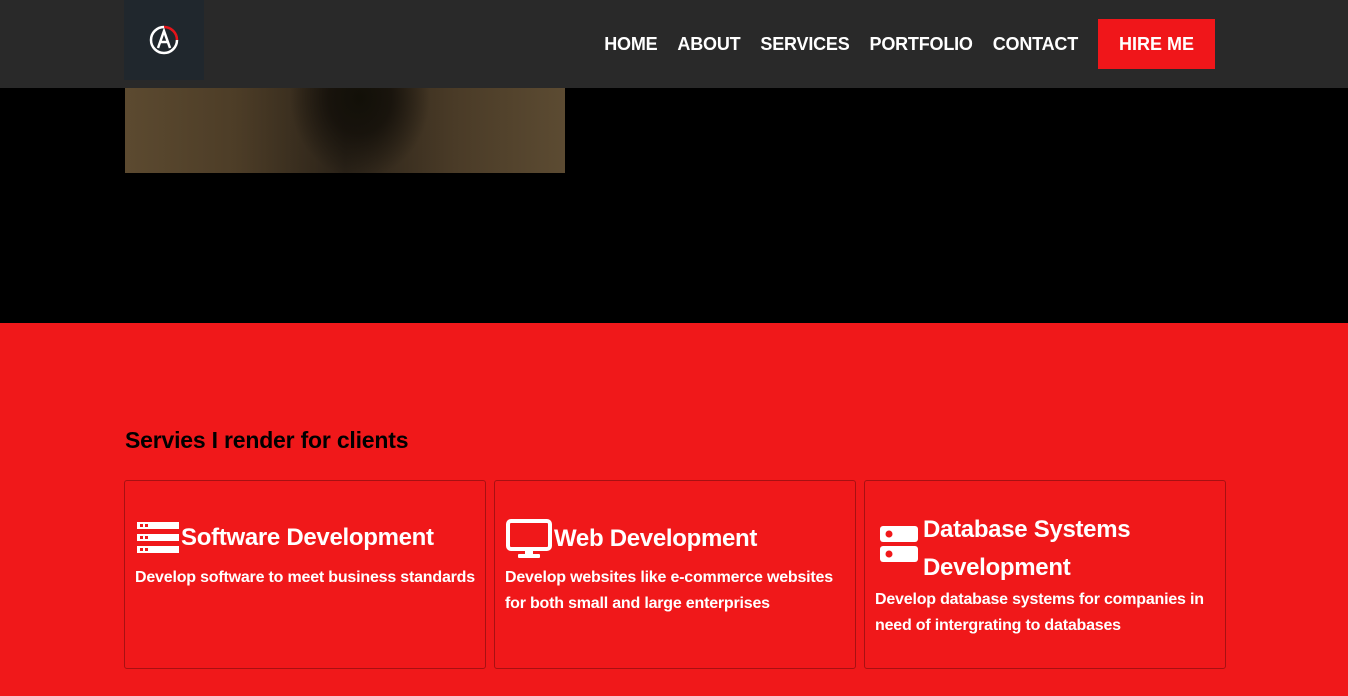 The width and height of the screenshot is (1348, 696). I want to click on logo-a-icon, so click(164, 40).